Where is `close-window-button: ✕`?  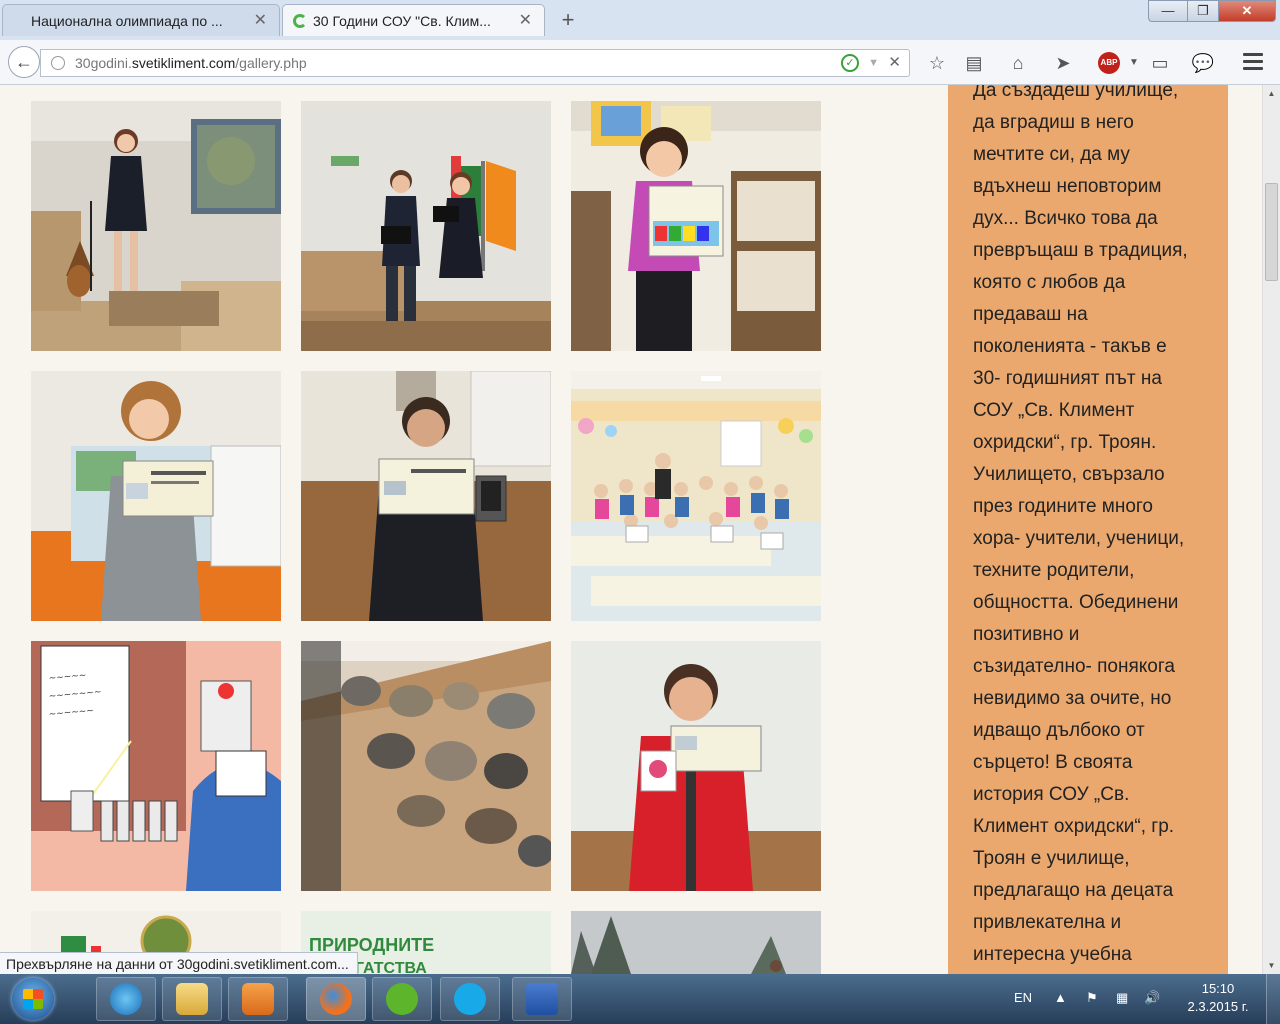
close-window-button: ✕ is located at coordinates (1247, 11).